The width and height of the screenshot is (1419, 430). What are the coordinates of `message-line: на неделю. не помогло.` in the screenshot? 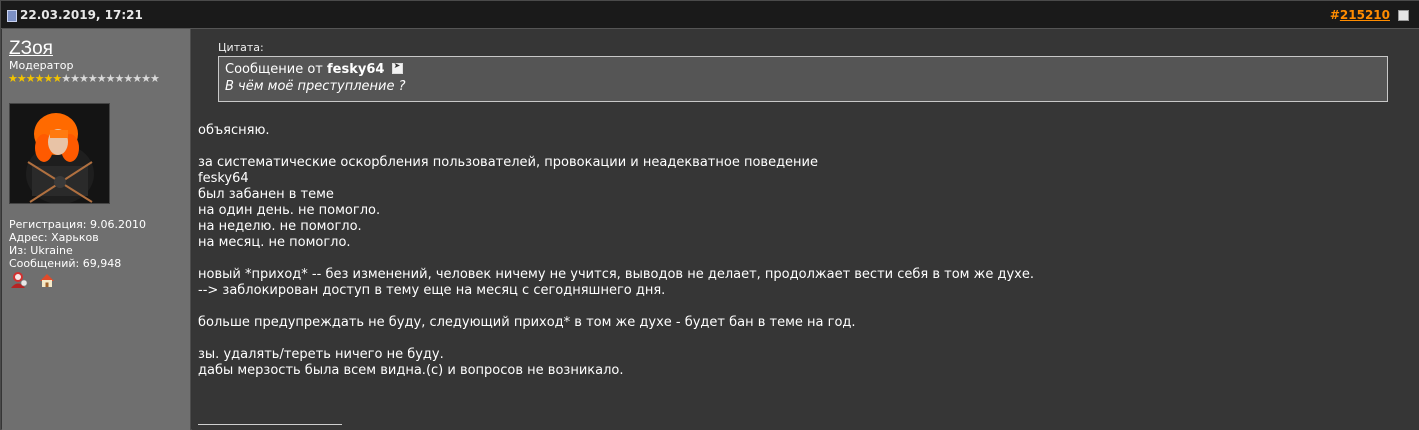 It's located at (280, 226).